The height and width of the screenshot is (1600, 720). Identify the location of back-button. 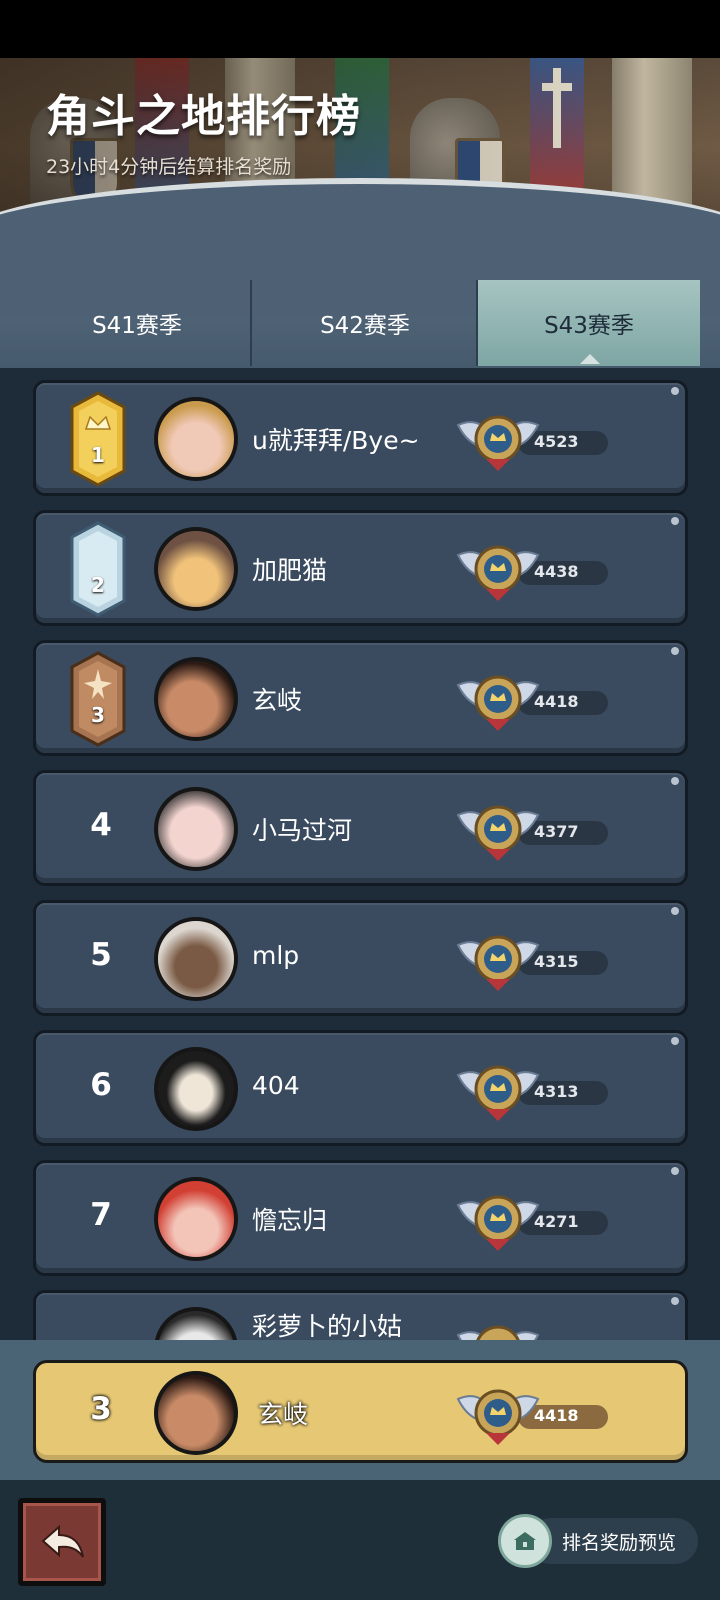
(62, 1542).